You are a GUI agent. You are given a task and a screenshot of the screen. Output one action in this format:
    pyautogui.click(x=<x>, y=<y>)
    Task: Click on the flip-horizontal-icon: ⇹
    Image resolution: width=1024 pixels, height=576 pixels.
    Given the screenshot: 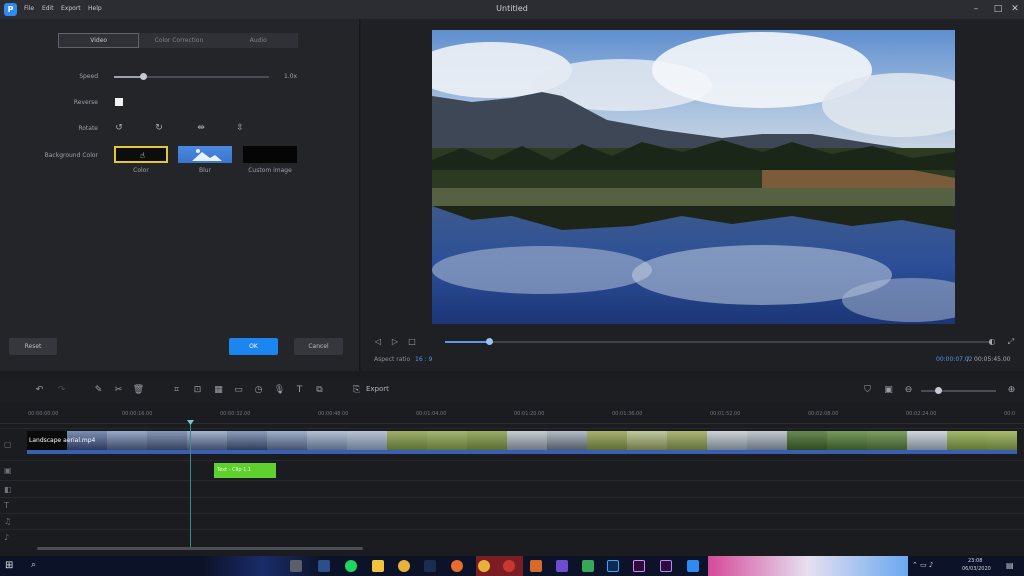 What is the action you would take?
    pyautogui.click(x=201, y=128)
    